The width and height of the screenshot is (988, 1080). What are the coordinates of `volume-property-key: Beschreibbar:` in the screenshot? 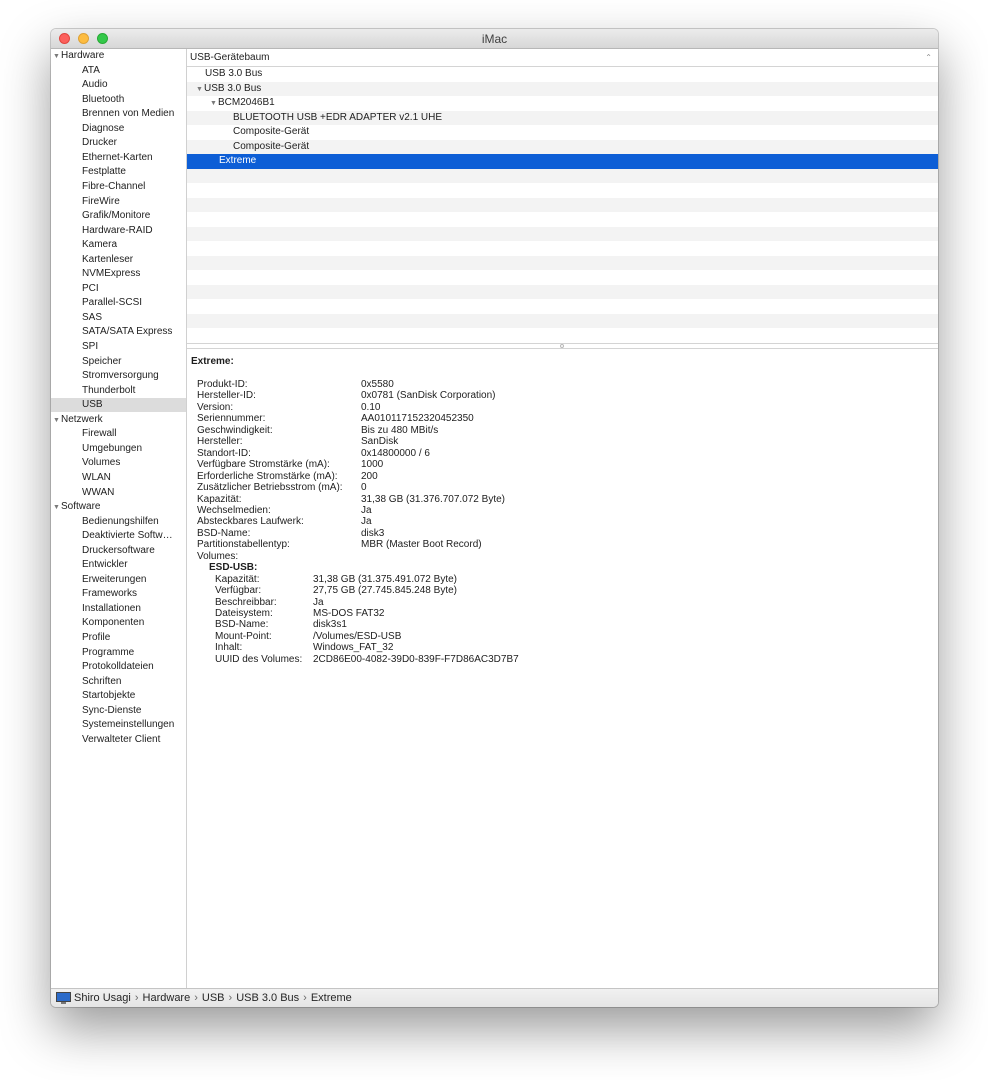 It's located at (246, 602).